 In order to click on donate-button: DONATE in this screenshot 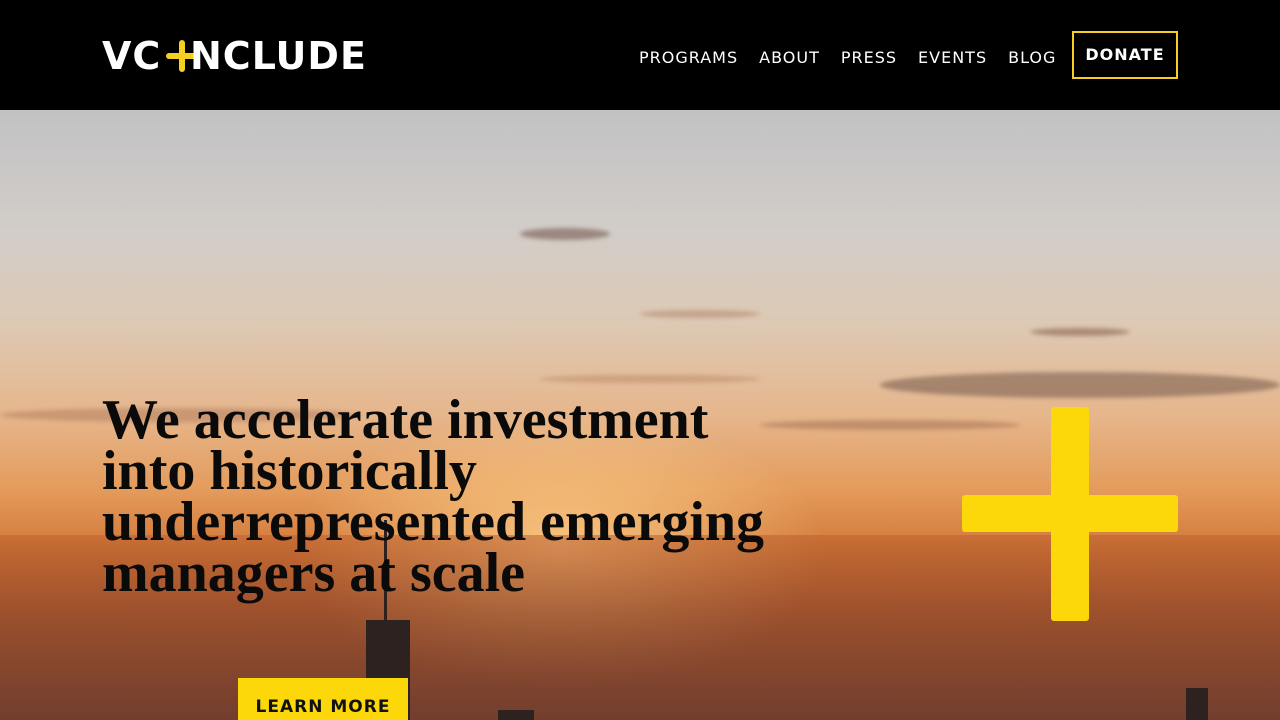, I will do `click(1125, 55)`.